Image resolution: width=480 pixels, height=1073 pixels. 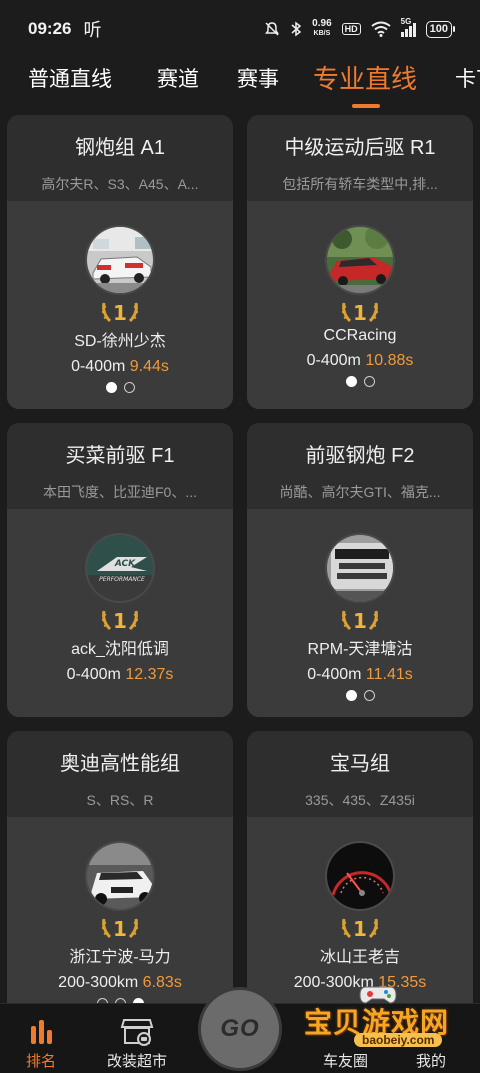 I want to click on status-bar: 09:26 听 0.96 KB/S HD 5G 100, so click(x=240, y=29).